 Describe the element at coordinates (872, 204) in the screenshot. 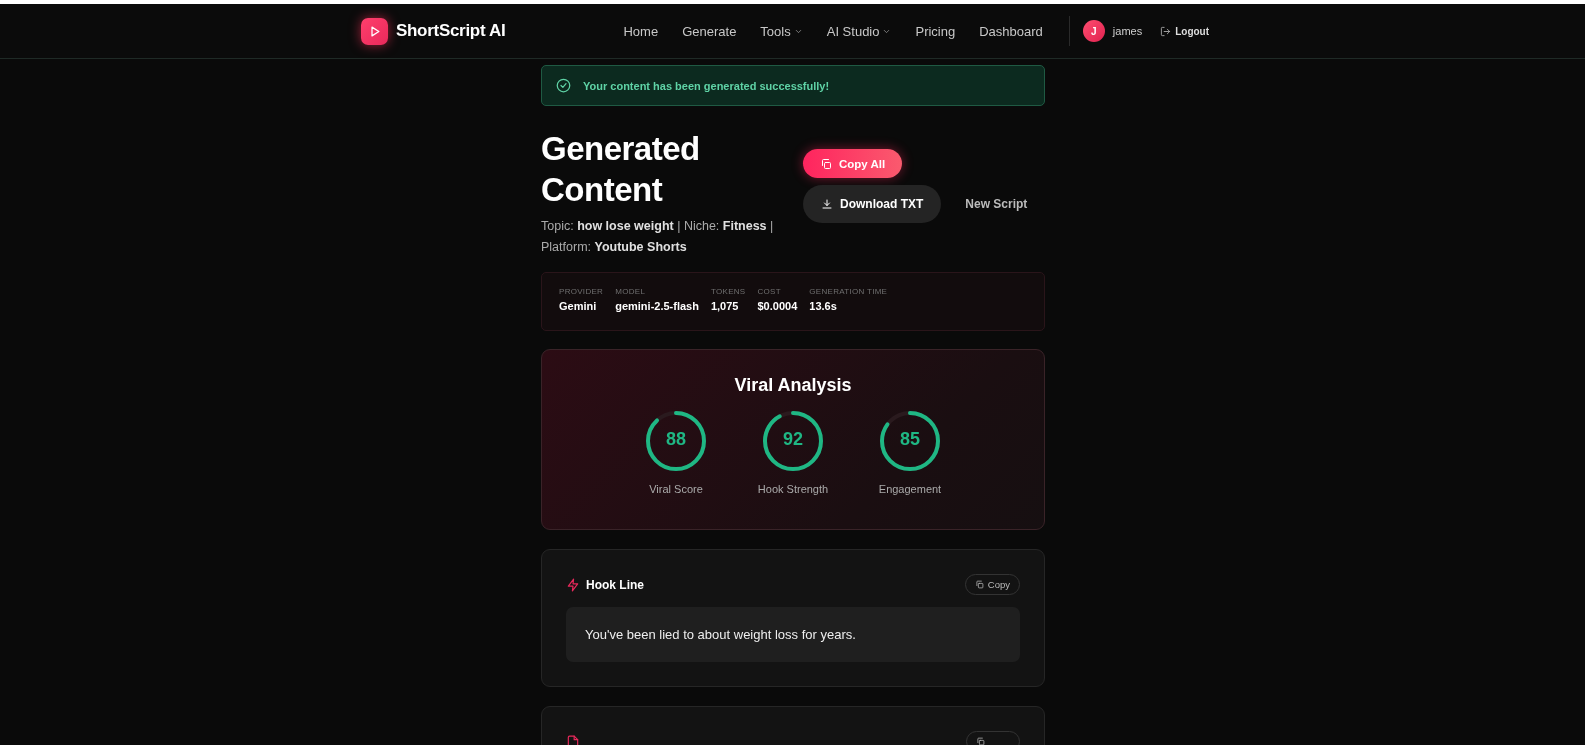

I see `download-button: Download TXT` at that location.